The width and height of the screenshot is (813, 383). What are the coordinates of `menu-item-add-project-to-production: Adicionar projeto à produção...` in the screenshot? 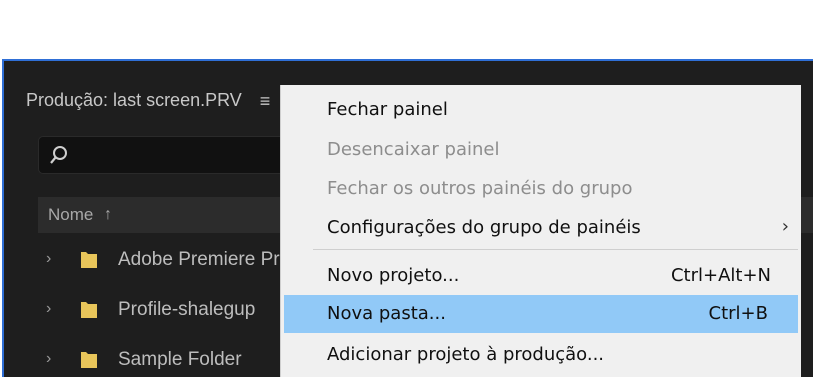 It's located at (541, 355).